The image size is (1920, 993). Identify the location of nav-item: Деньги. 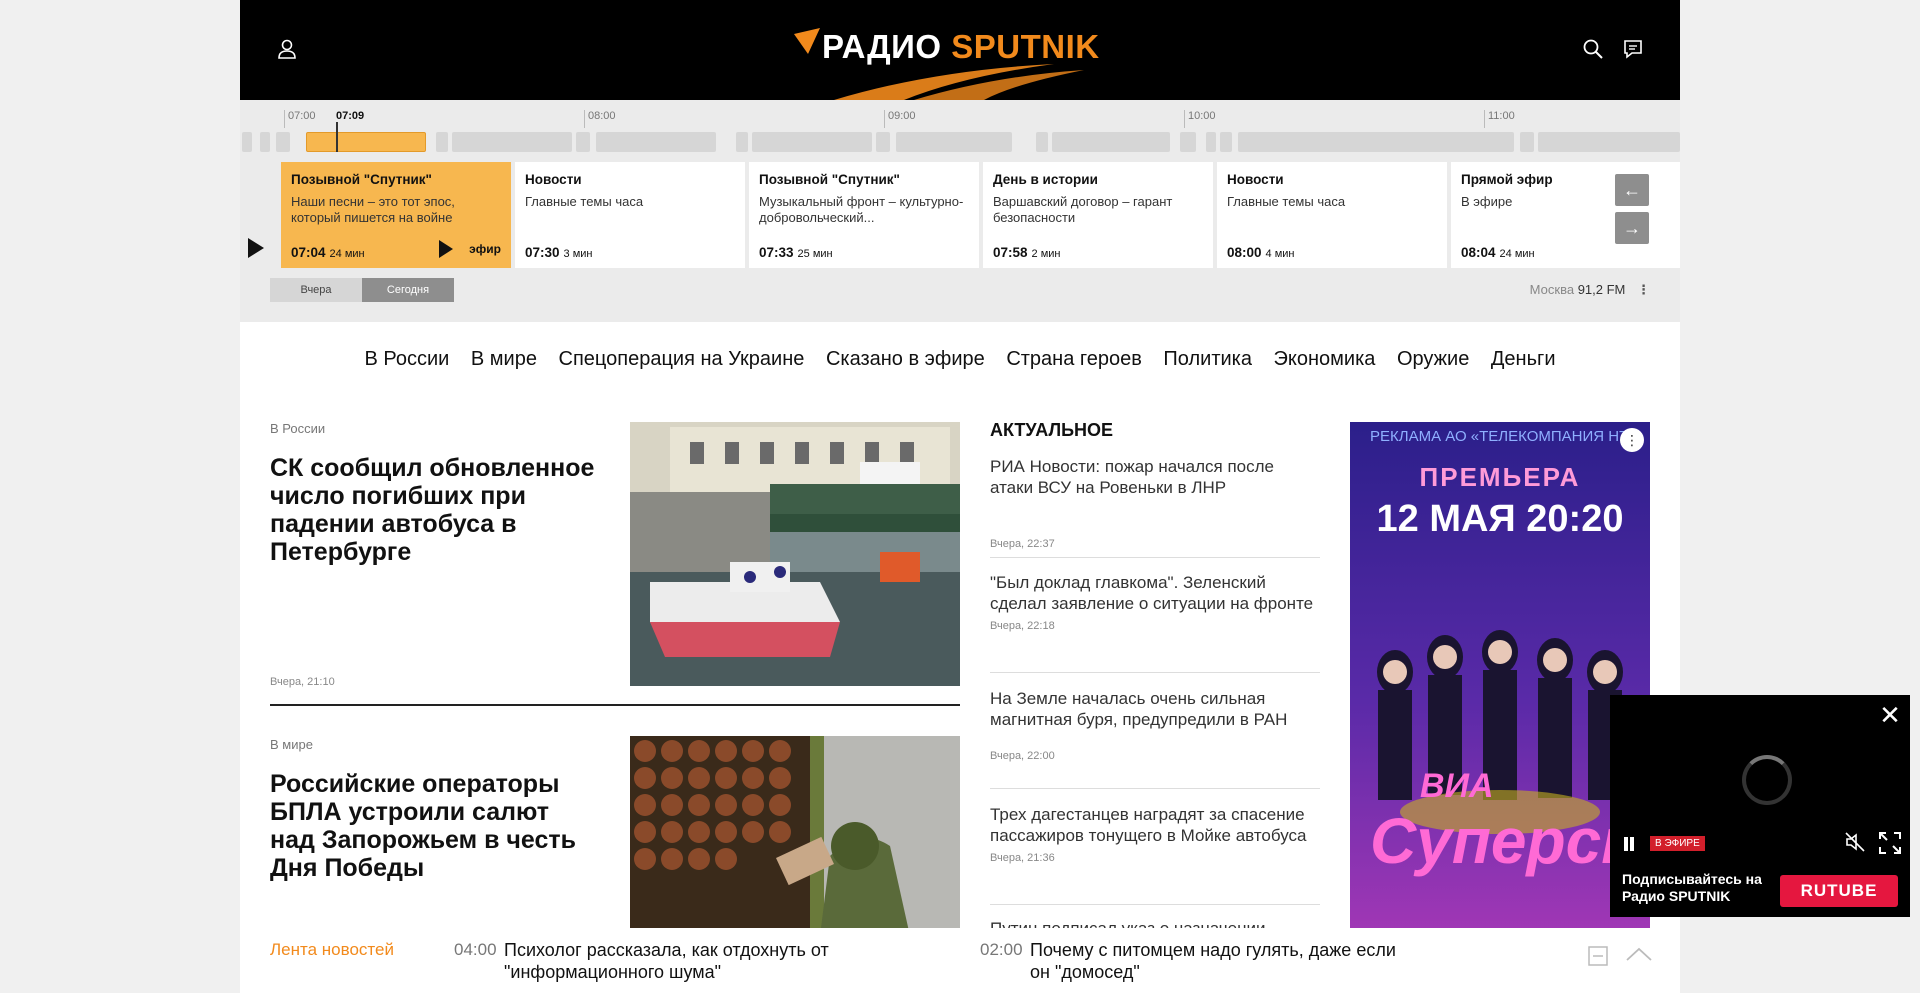
(1523, 359).